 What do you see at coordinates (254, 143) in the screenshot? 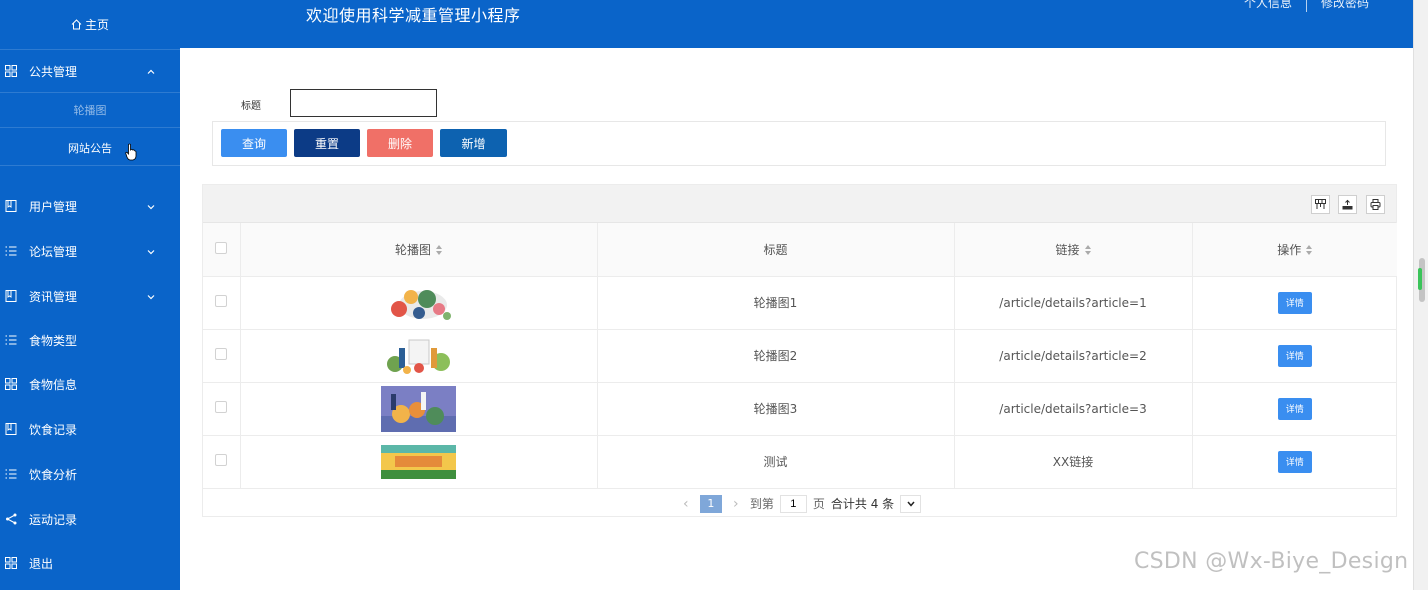
I see `query-button: 查询` at bounding box center [254, 143].